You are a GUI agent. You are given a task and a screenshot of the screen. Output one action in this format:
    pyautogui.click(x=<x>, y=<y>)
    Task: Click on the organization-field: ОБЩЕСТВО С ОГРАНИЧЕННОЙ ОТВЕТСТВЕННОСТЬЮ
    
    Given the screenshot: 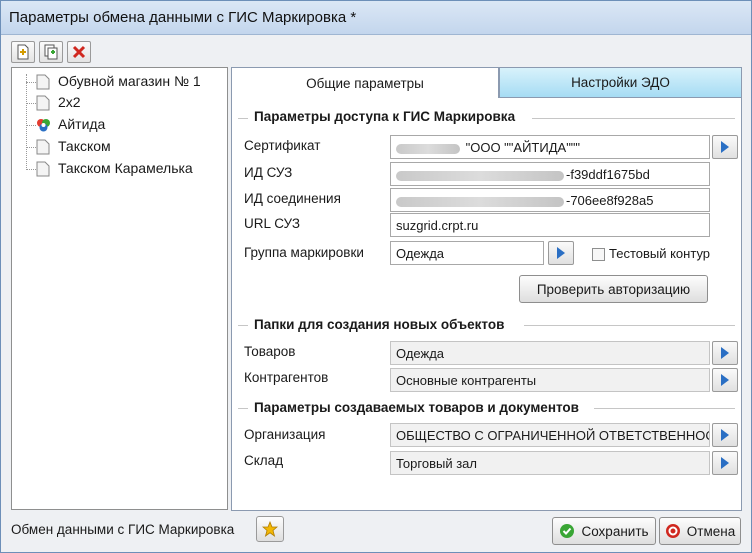 What is the action you would take?
    pyautogui.click(x=550, y=435)
    